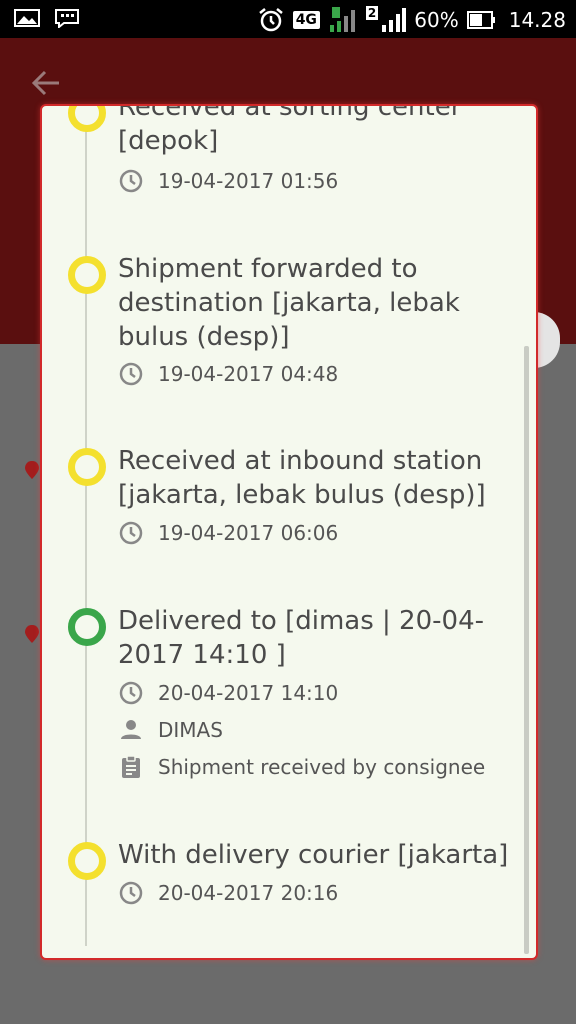 Image resolution: width=576 pixels, height=1024 pixels. Describe the element at coordinates (537, 20) in the screenshot. I see `status-time: 14.28` at that location.